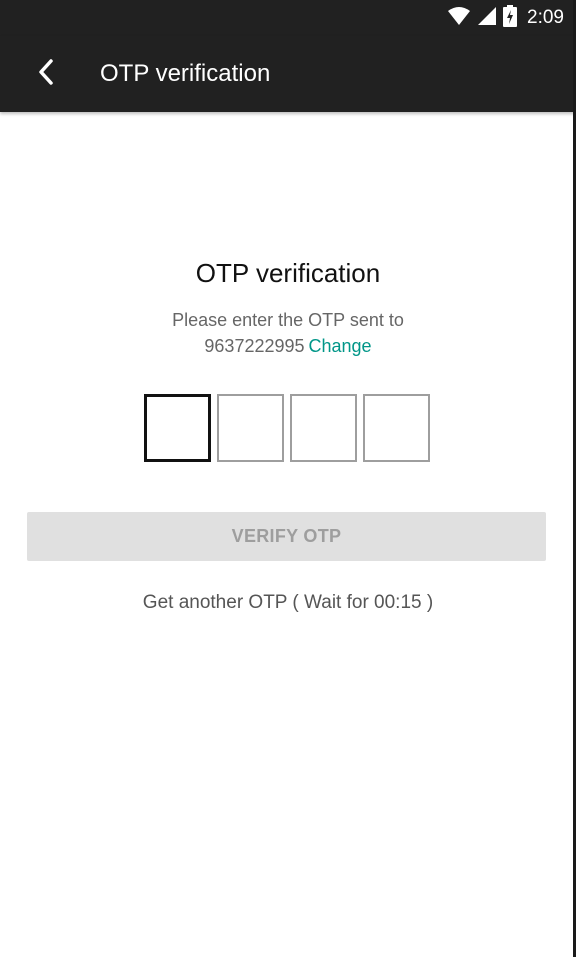  Describe the element at coordinates (288, 602) in the screenshot. I see `resend-otp-text: Get another OTP ( Wait for 00:15 )` at that location.